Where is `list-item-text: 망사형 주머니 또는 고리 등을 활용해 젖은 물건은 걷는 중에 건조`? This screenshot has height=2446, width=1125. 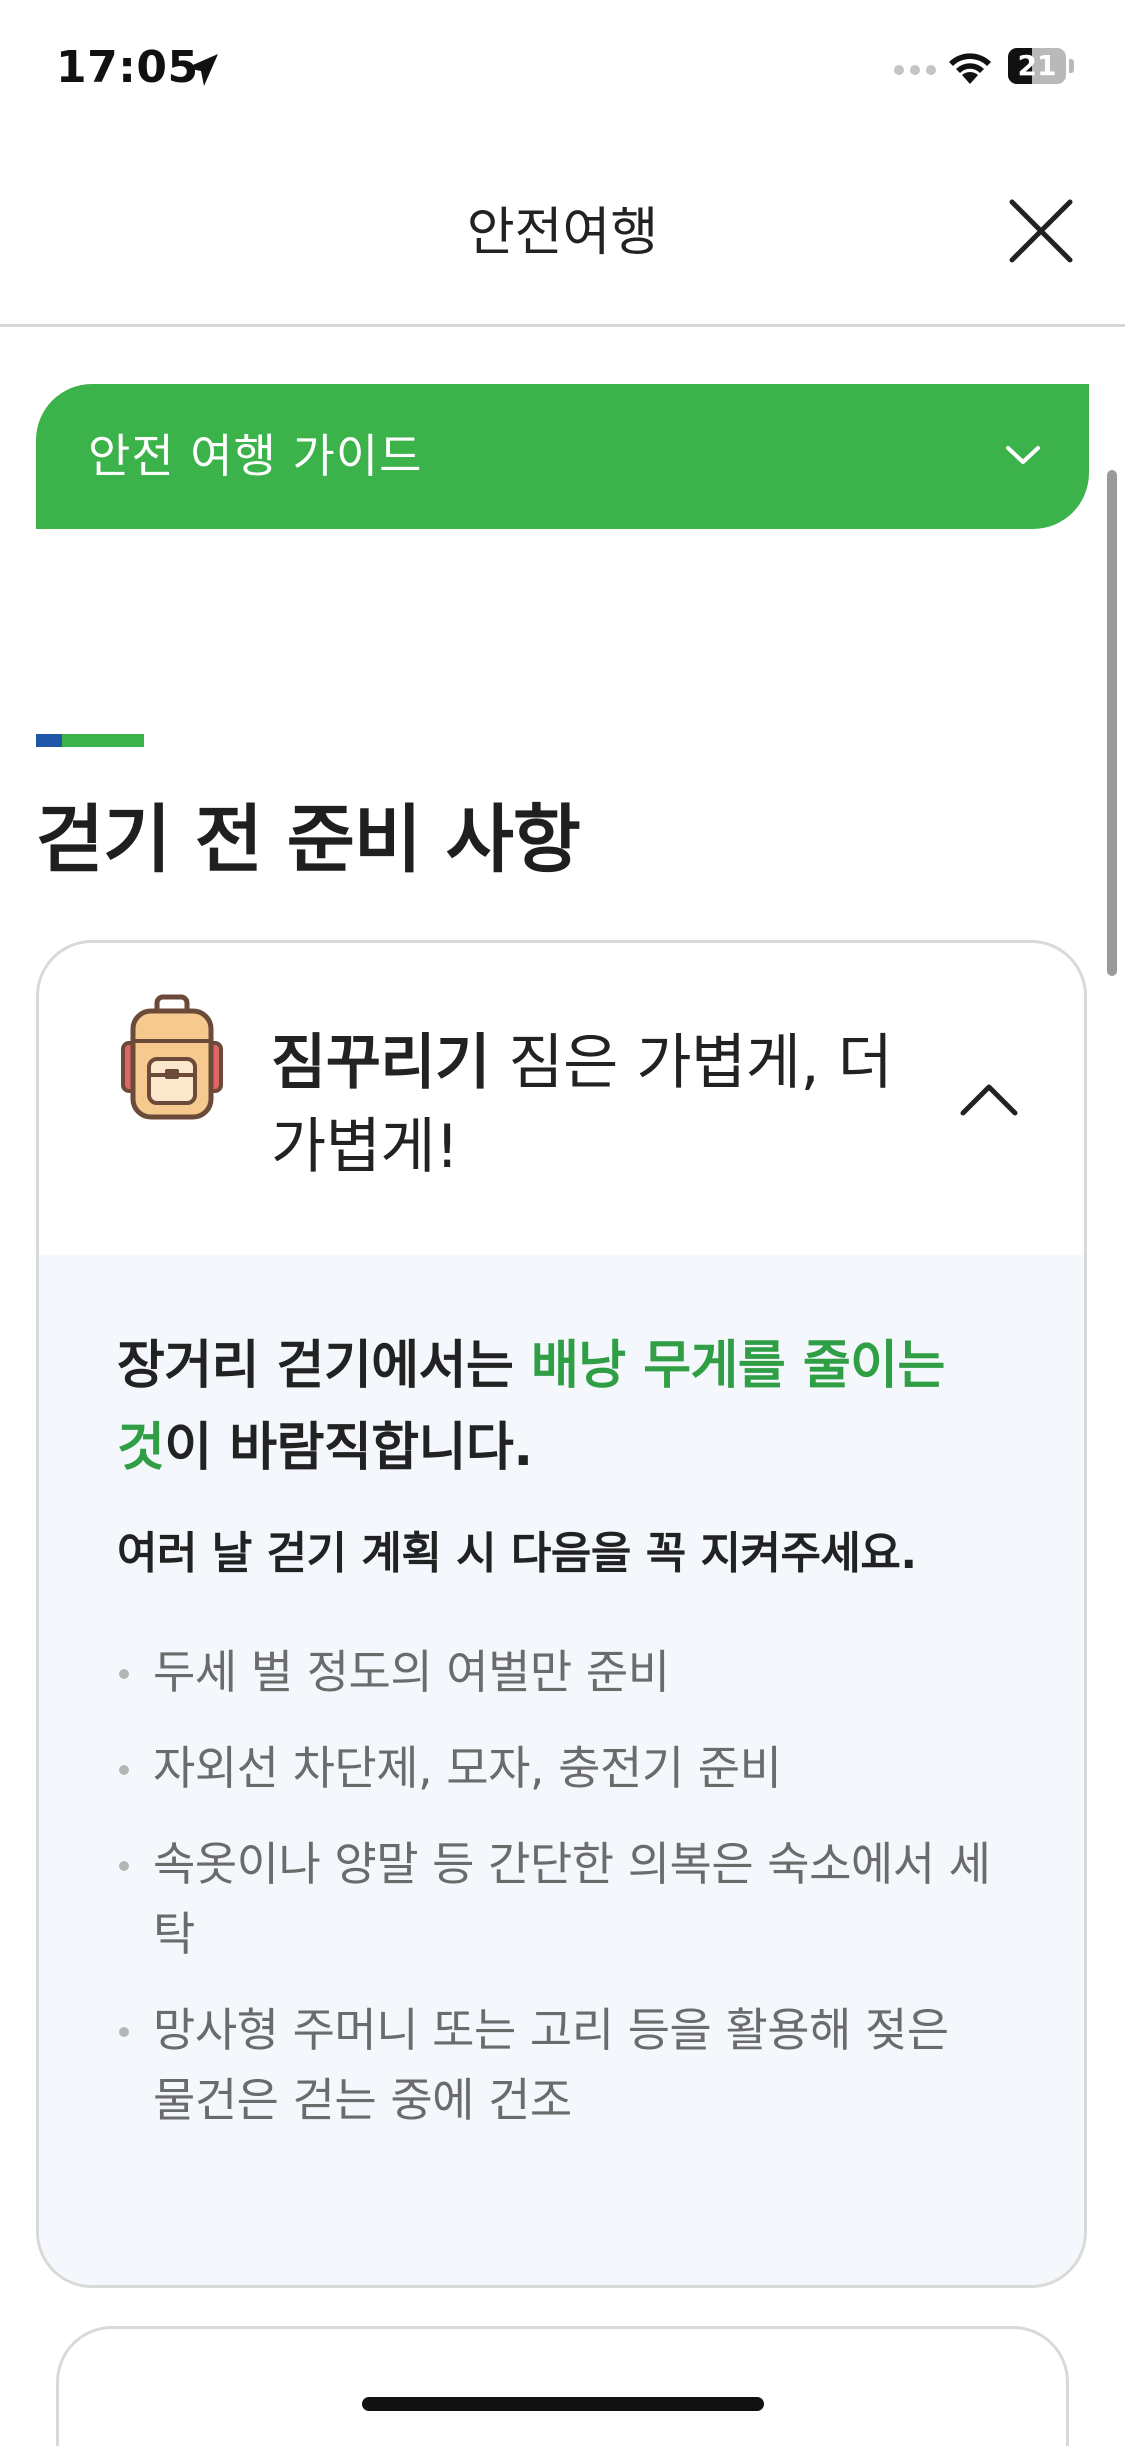
list-item-text: 망사형 주머니 또는 고리 등을 활용해 젖은 물건은 걷는 중에 건조 is located at coordinates (551, 2065).